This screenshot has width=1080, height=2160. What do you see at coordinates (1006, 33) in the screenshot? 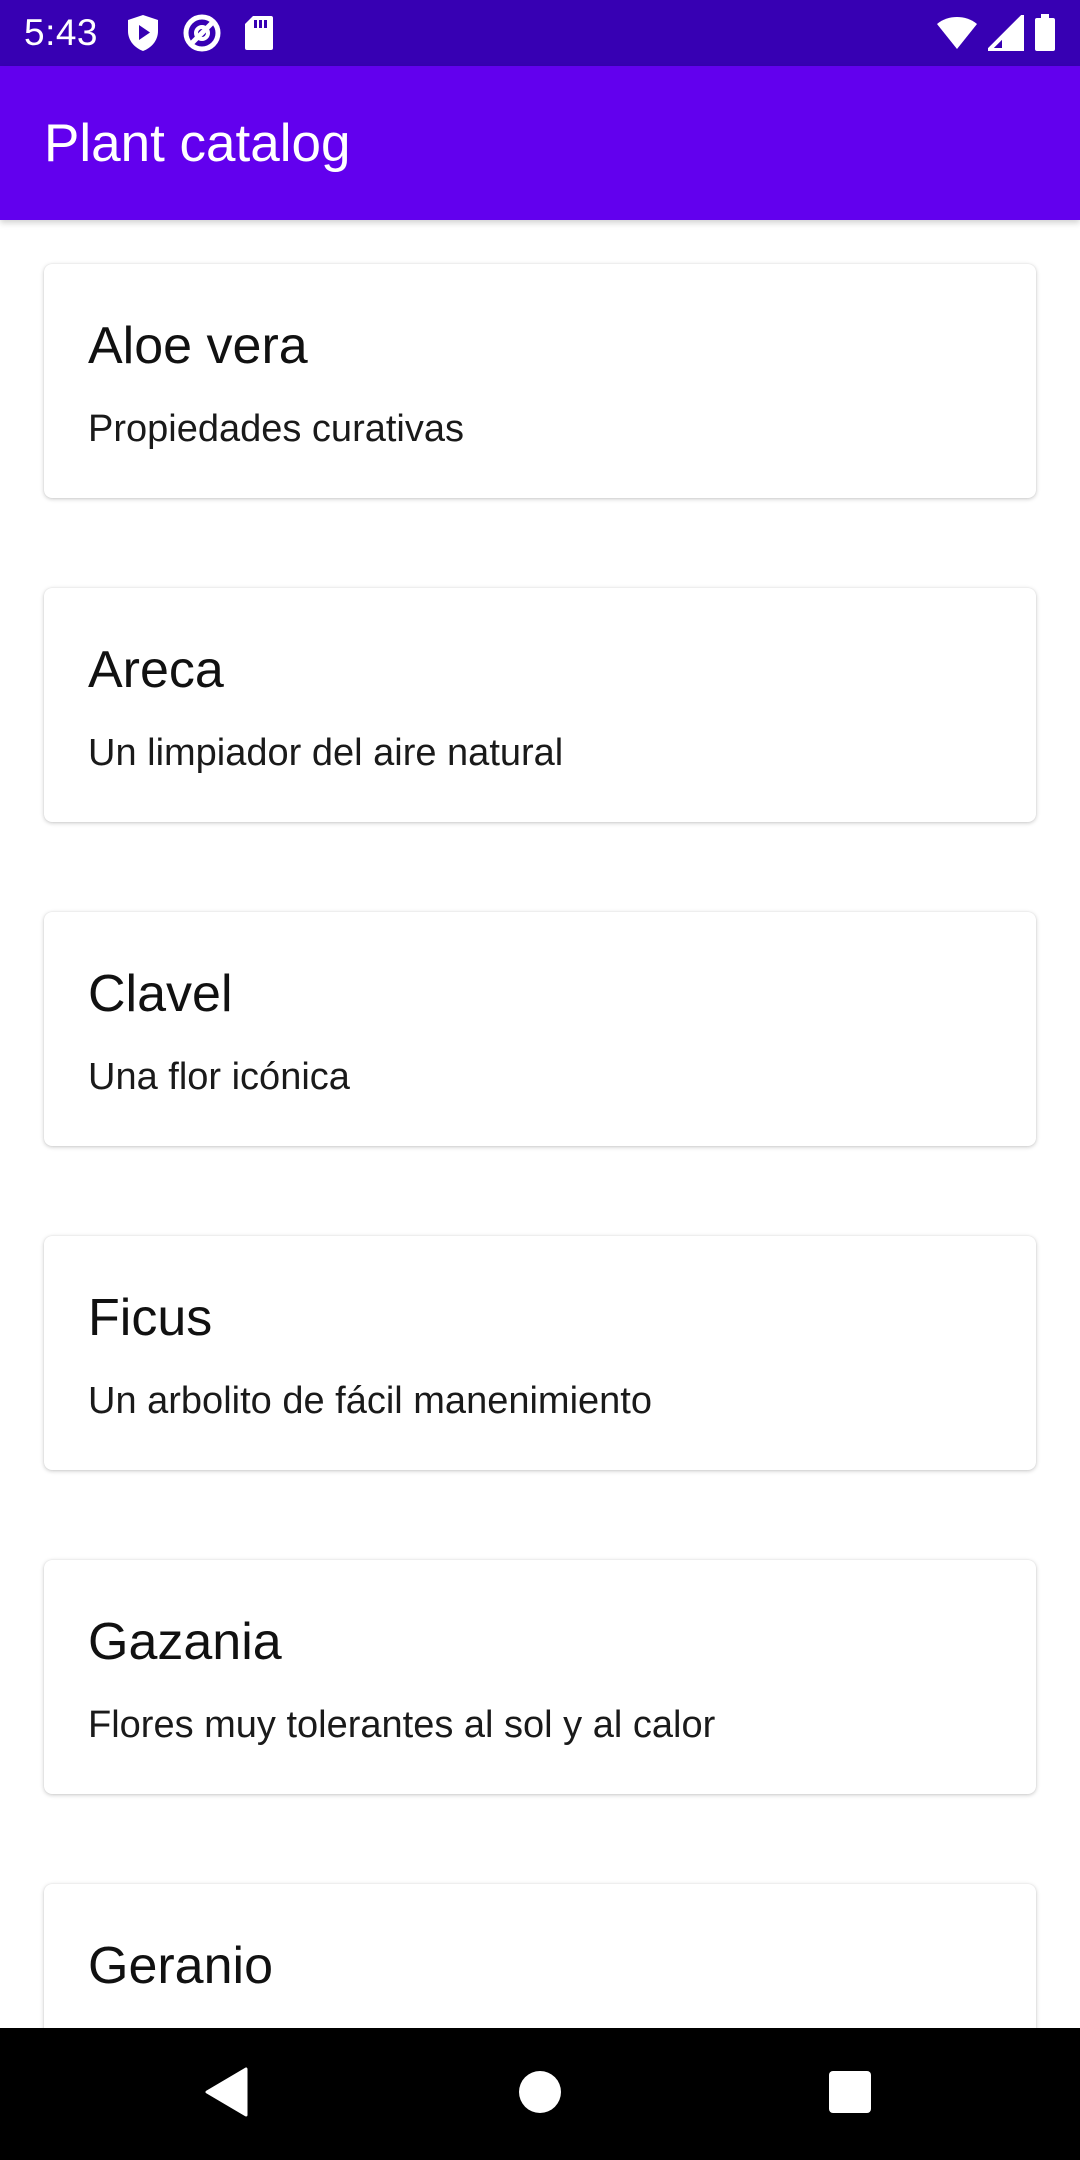
I see `signal-icon` at bounding box center [1006, 33].